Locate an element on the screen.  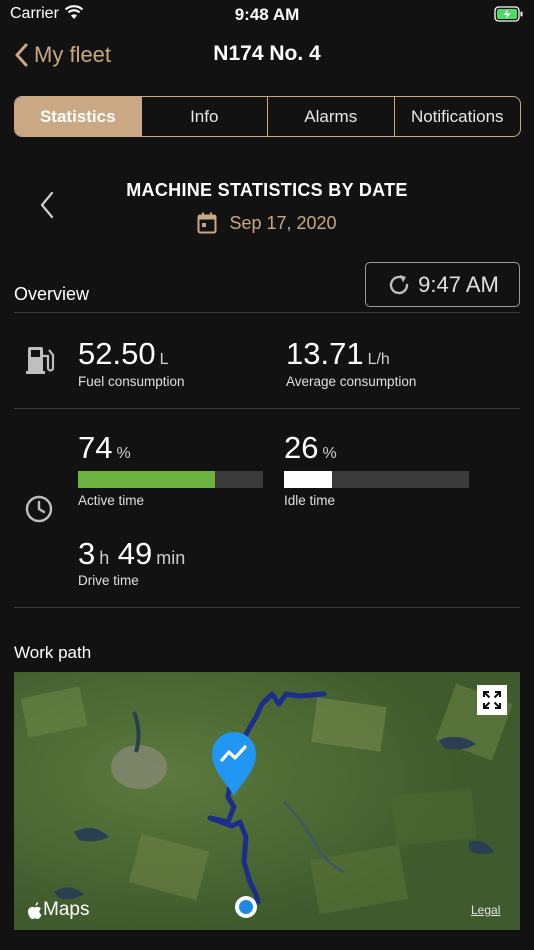
apple-logo-icon is located at coordinates (34, 910).